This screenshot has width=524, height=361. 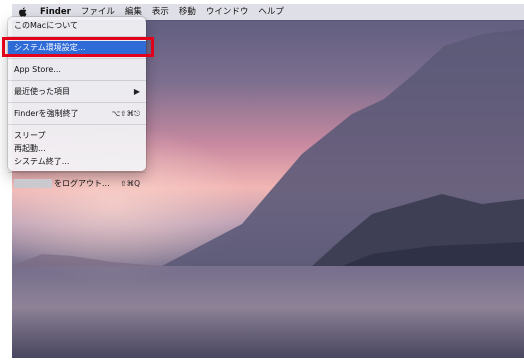 What do you see at coordinates (271, 12) in the screenshot?
I see `menu-help: ヘルプ` at bounding box center [271, 12].